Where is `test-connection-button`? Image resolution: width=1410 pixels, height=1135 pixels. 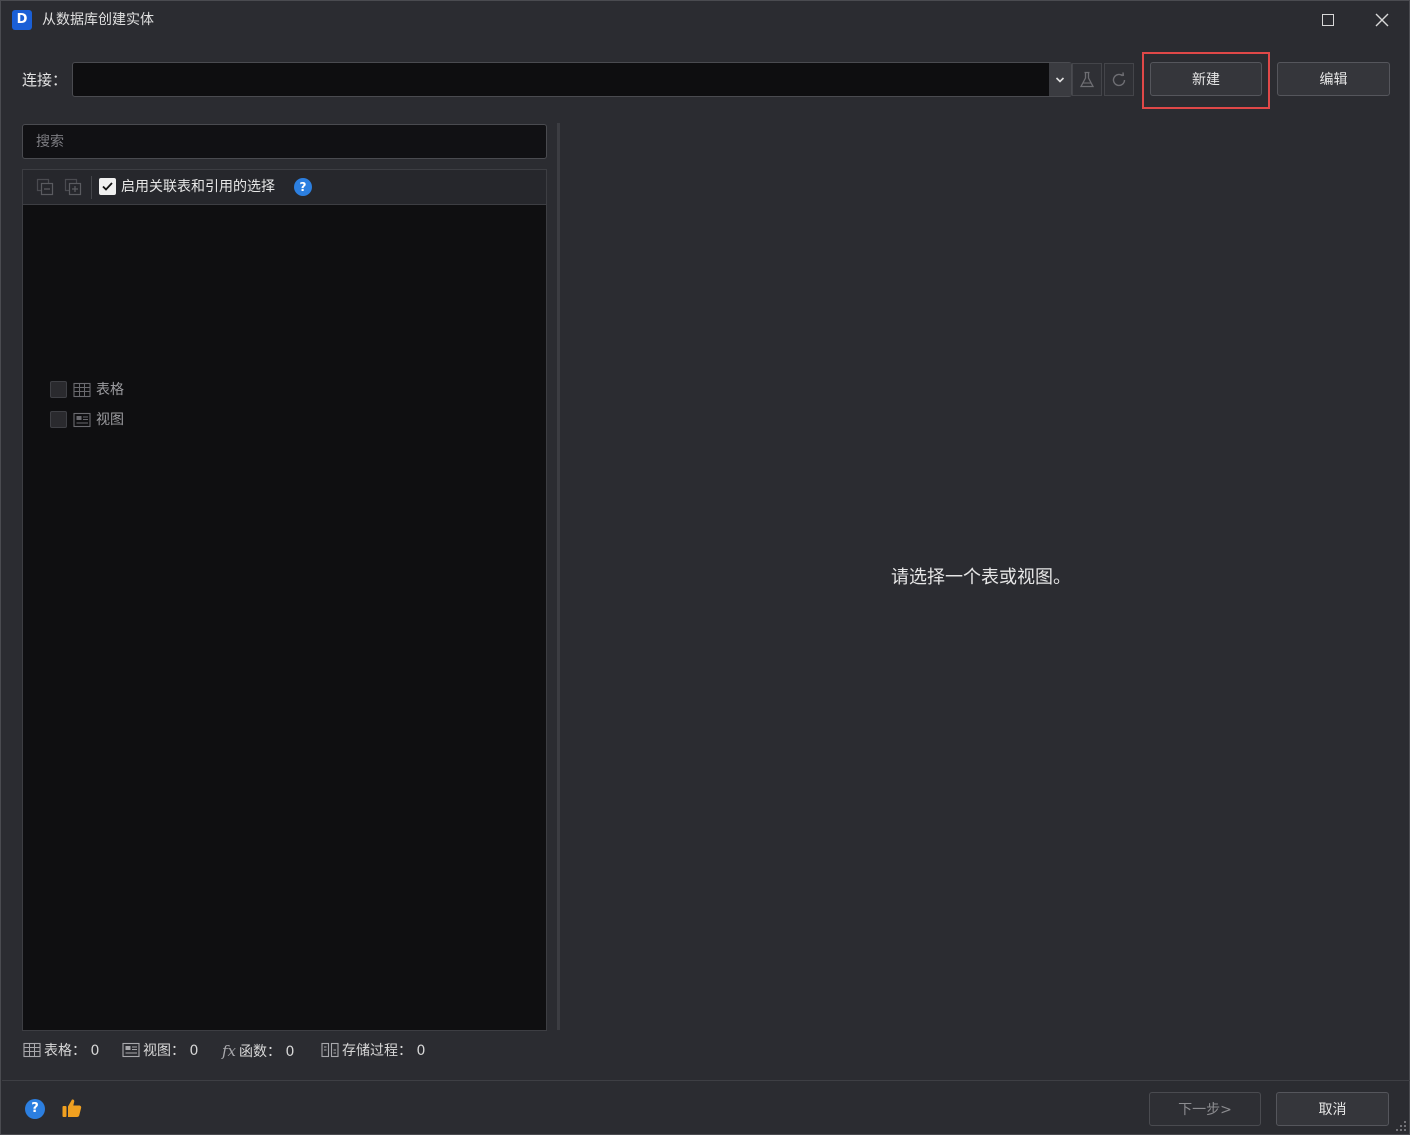 test-connection-button is located at coordinates (1087, 79).